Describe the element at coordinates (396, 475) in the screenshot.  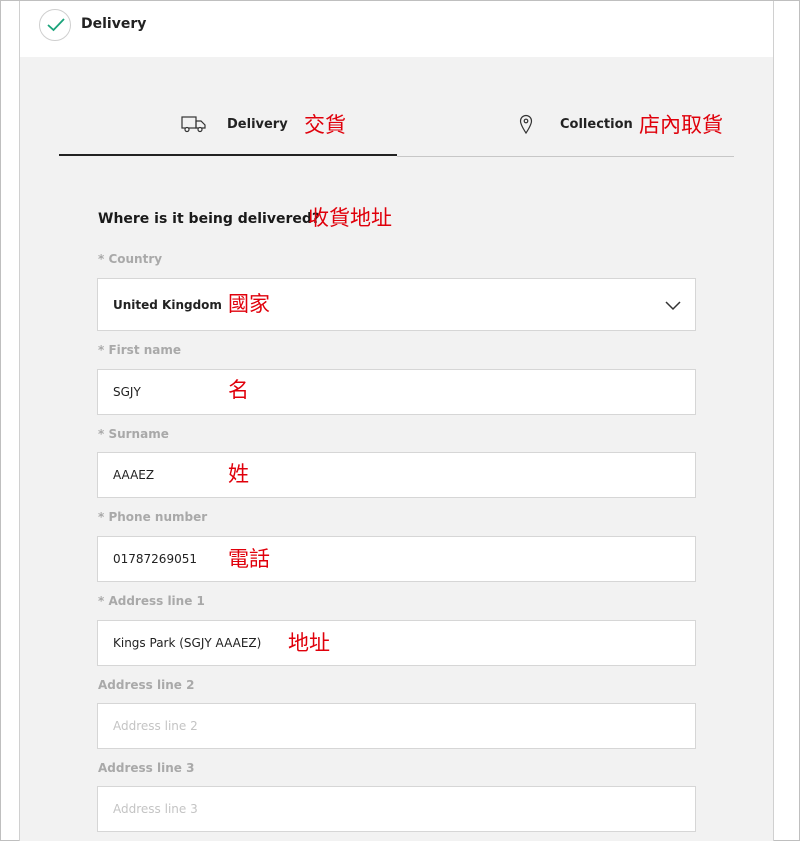
I see `surname-field: AAAEZ` at that location.